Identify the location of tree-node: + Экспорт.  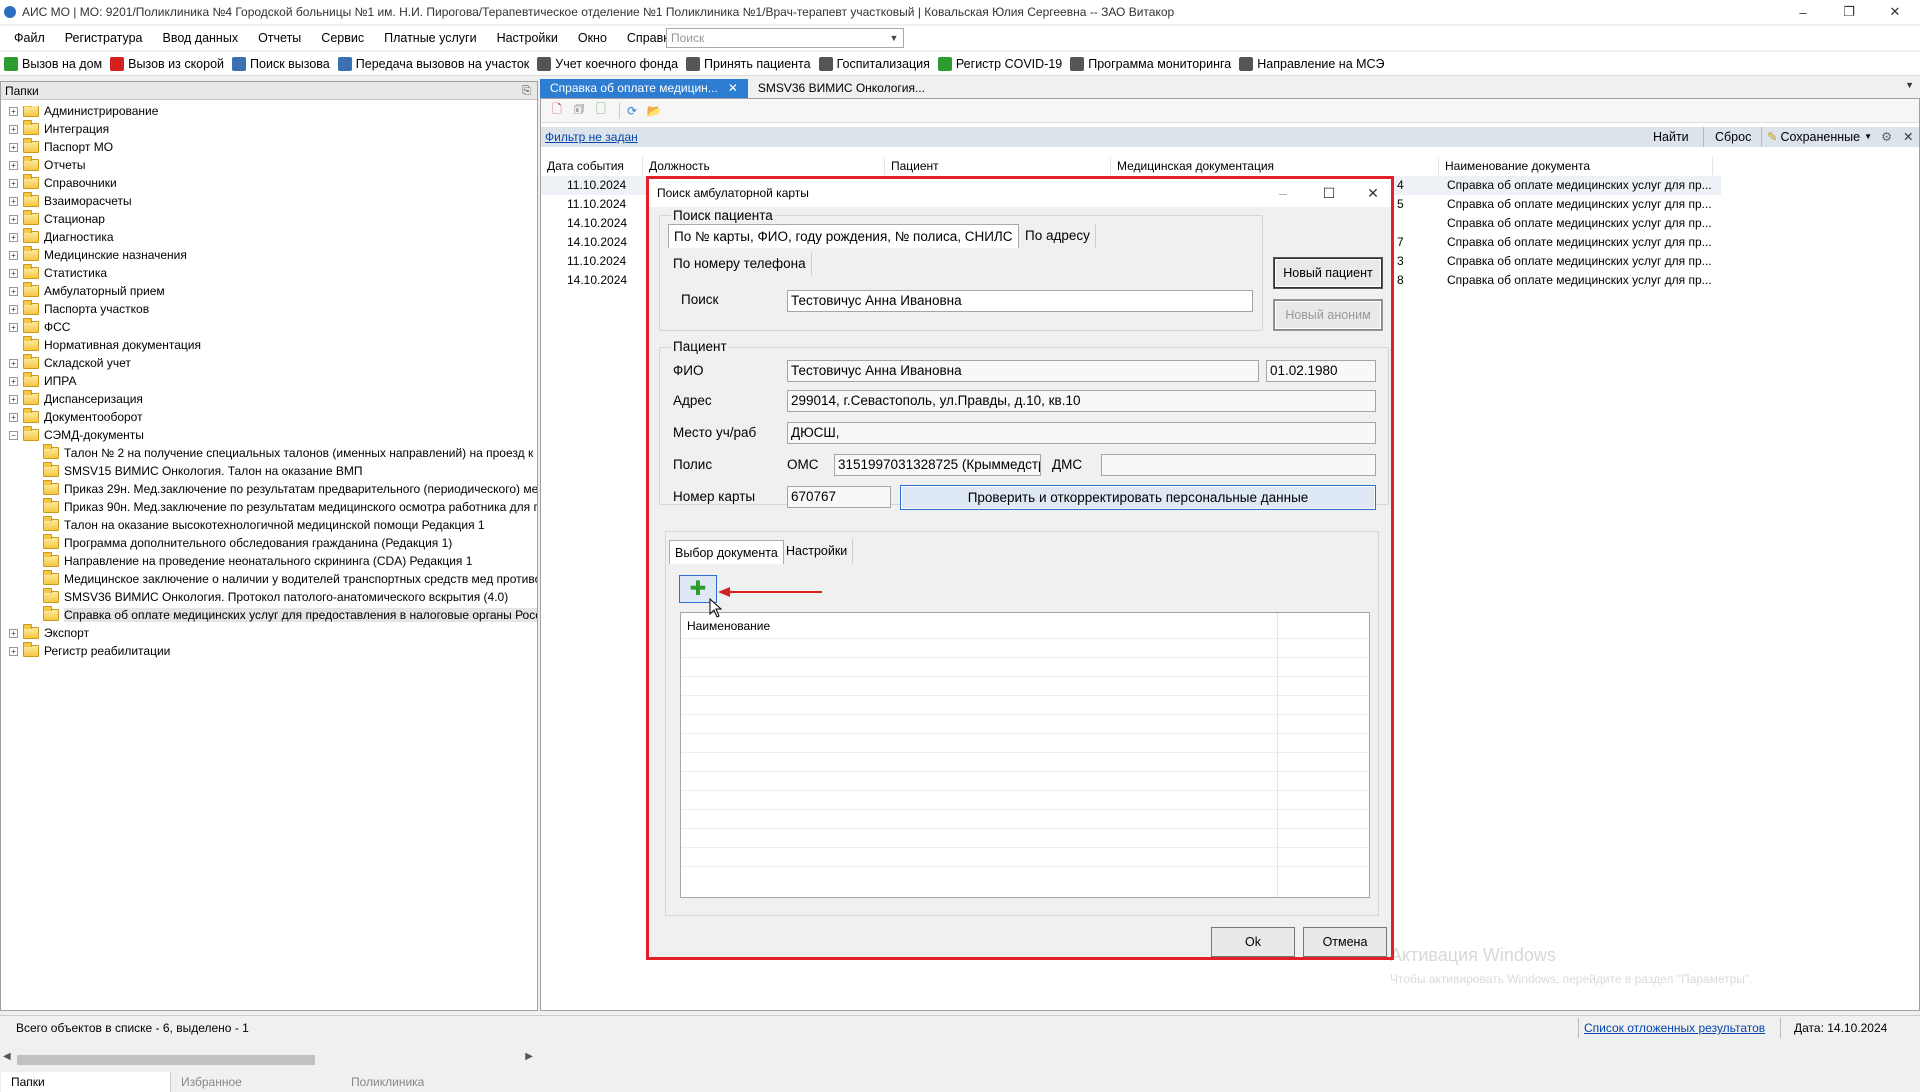
(49, 633).